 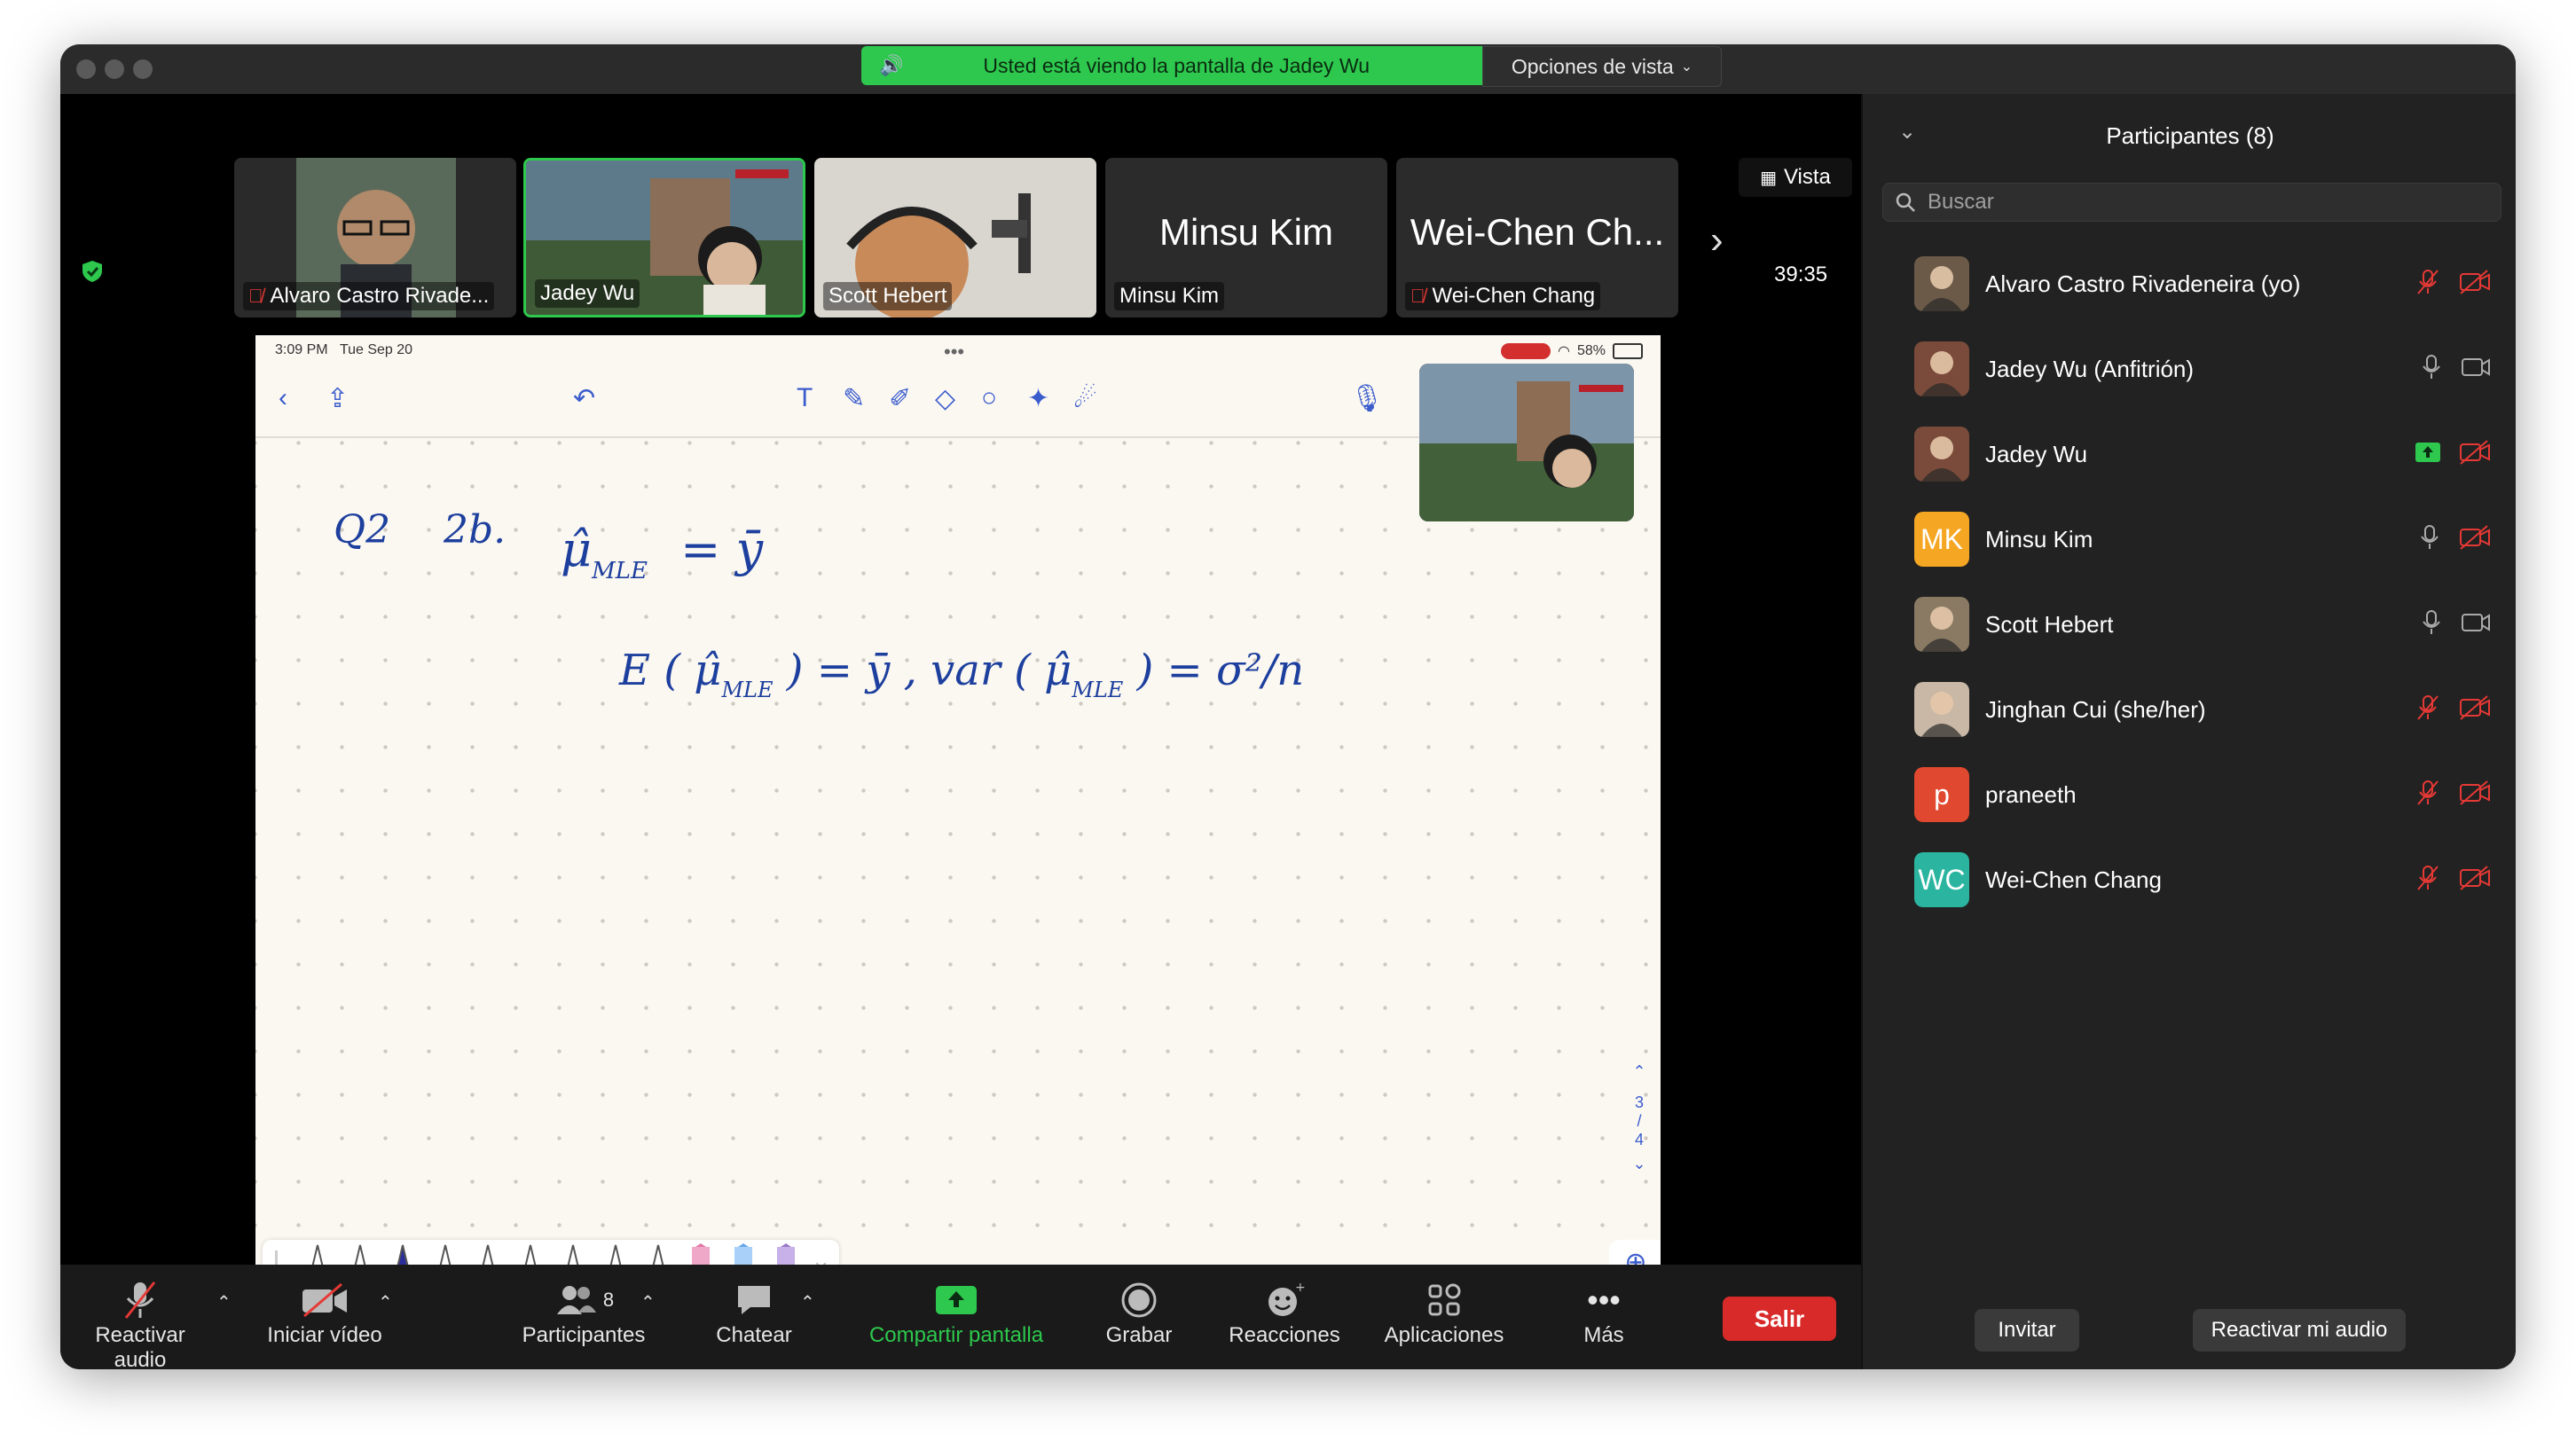 What do you see at coordinates (956, 1312) in the screenshot?
I see `share-screen-button: Compartir pantalla` at bounding box center [956, 1312].